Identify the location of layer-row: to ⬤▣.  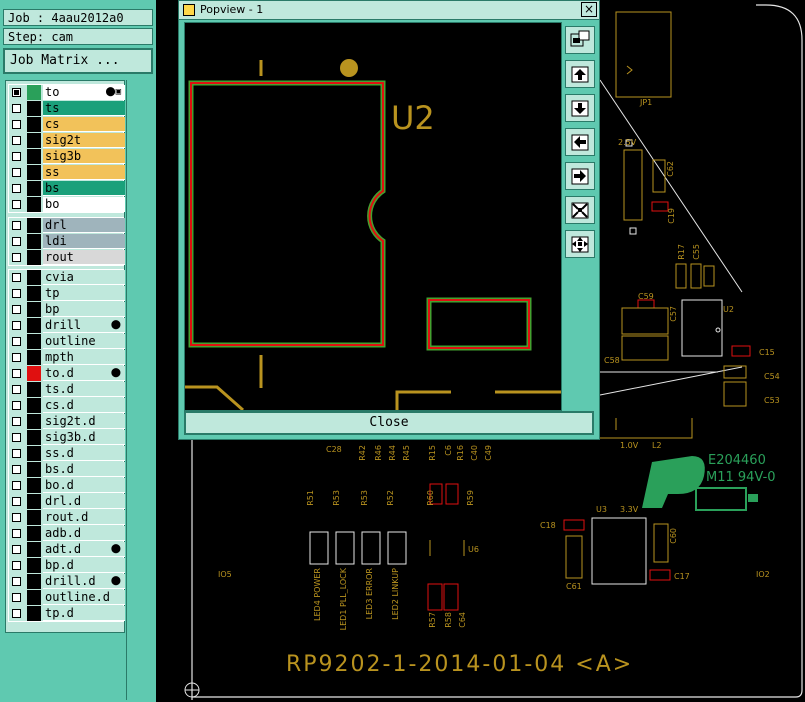
(67, 93).